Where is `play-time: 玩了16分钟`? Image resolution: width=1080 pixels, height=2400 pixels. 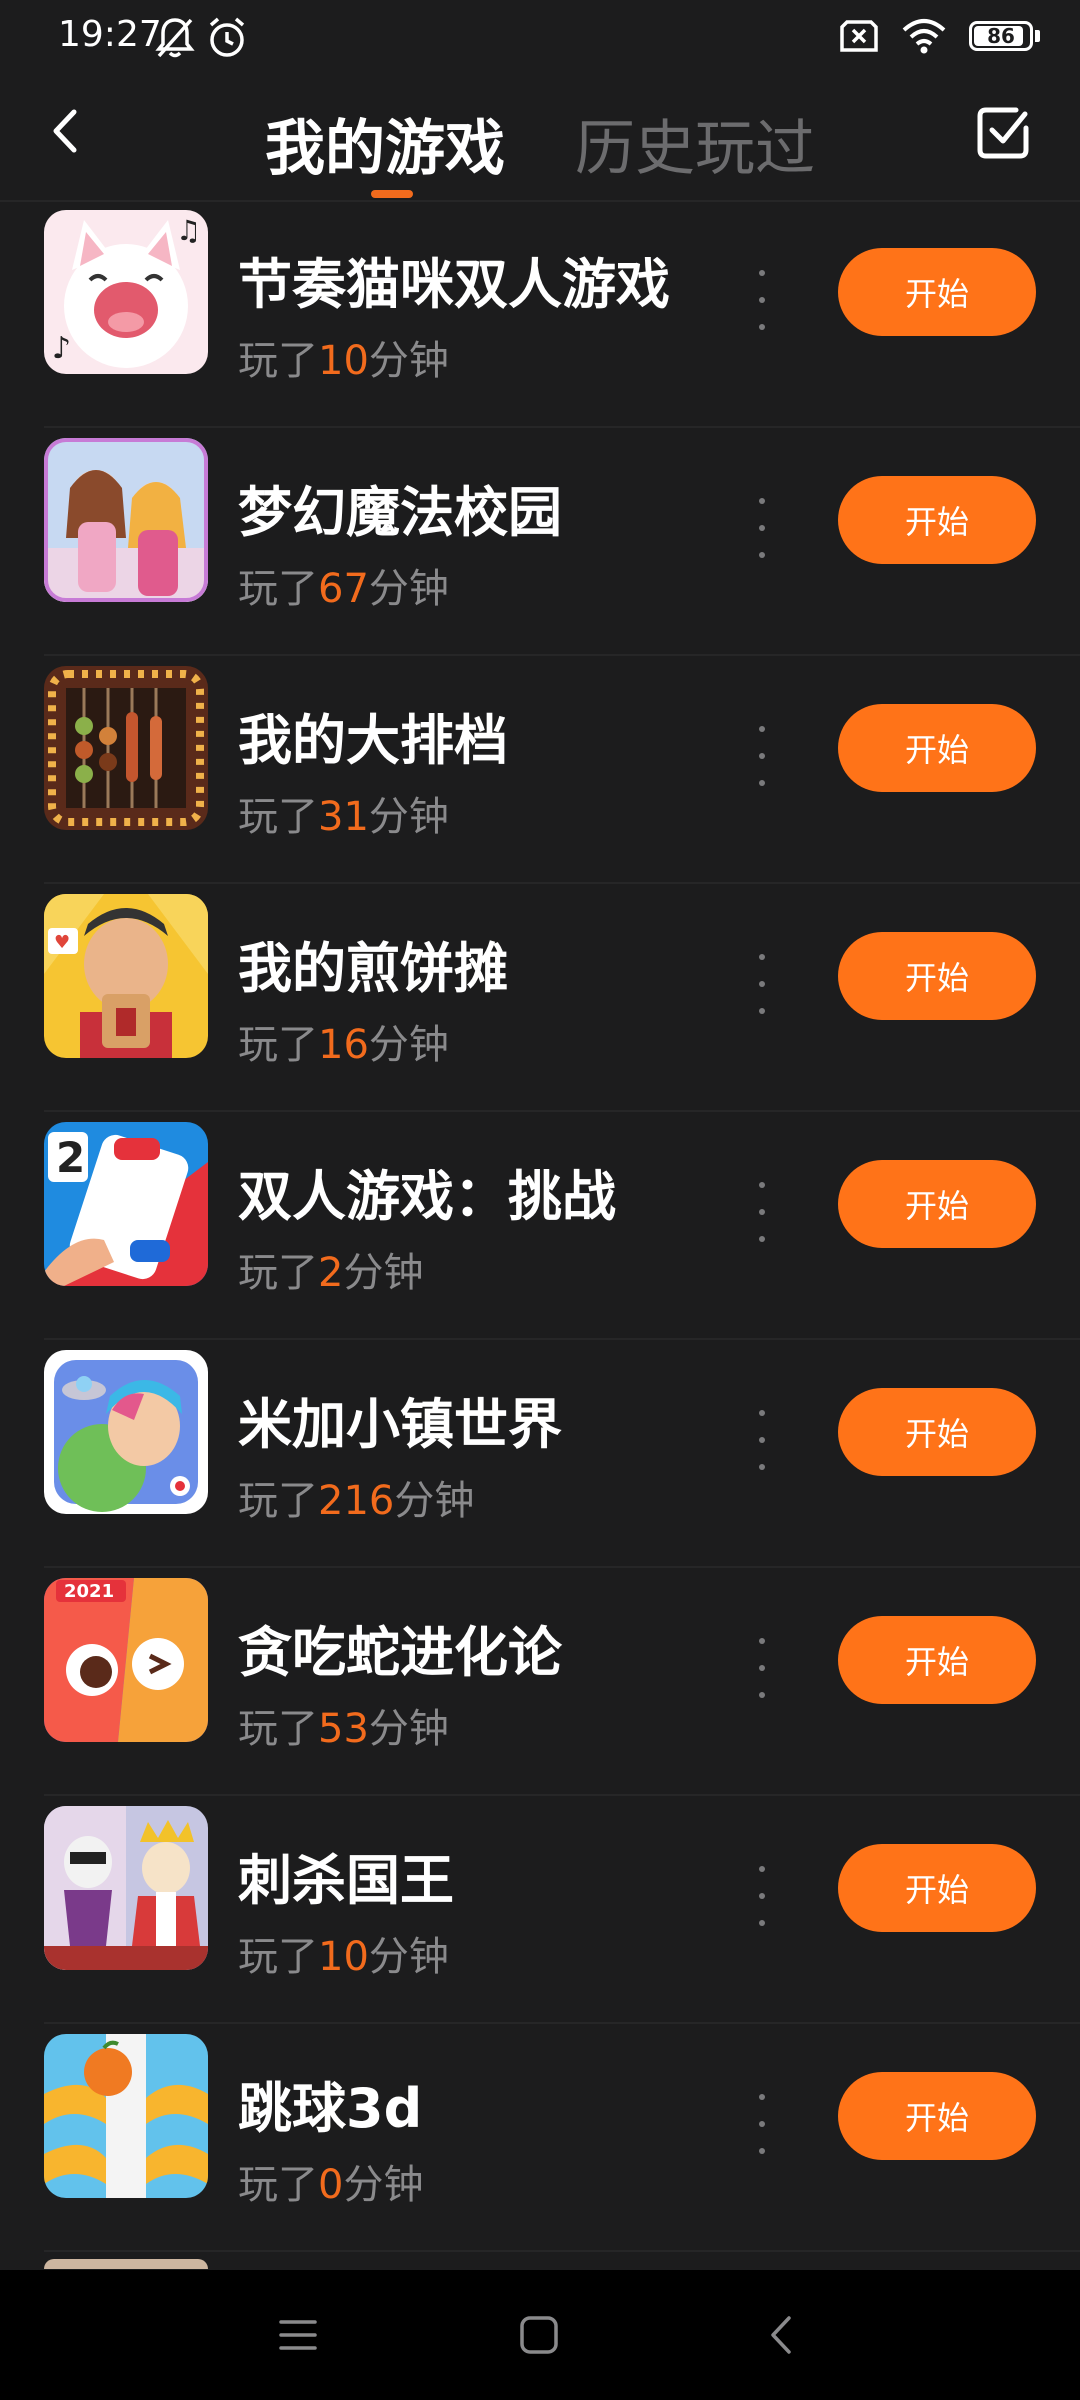 play-time: 玩了16分钟 is located at coordinates (343, 1045).